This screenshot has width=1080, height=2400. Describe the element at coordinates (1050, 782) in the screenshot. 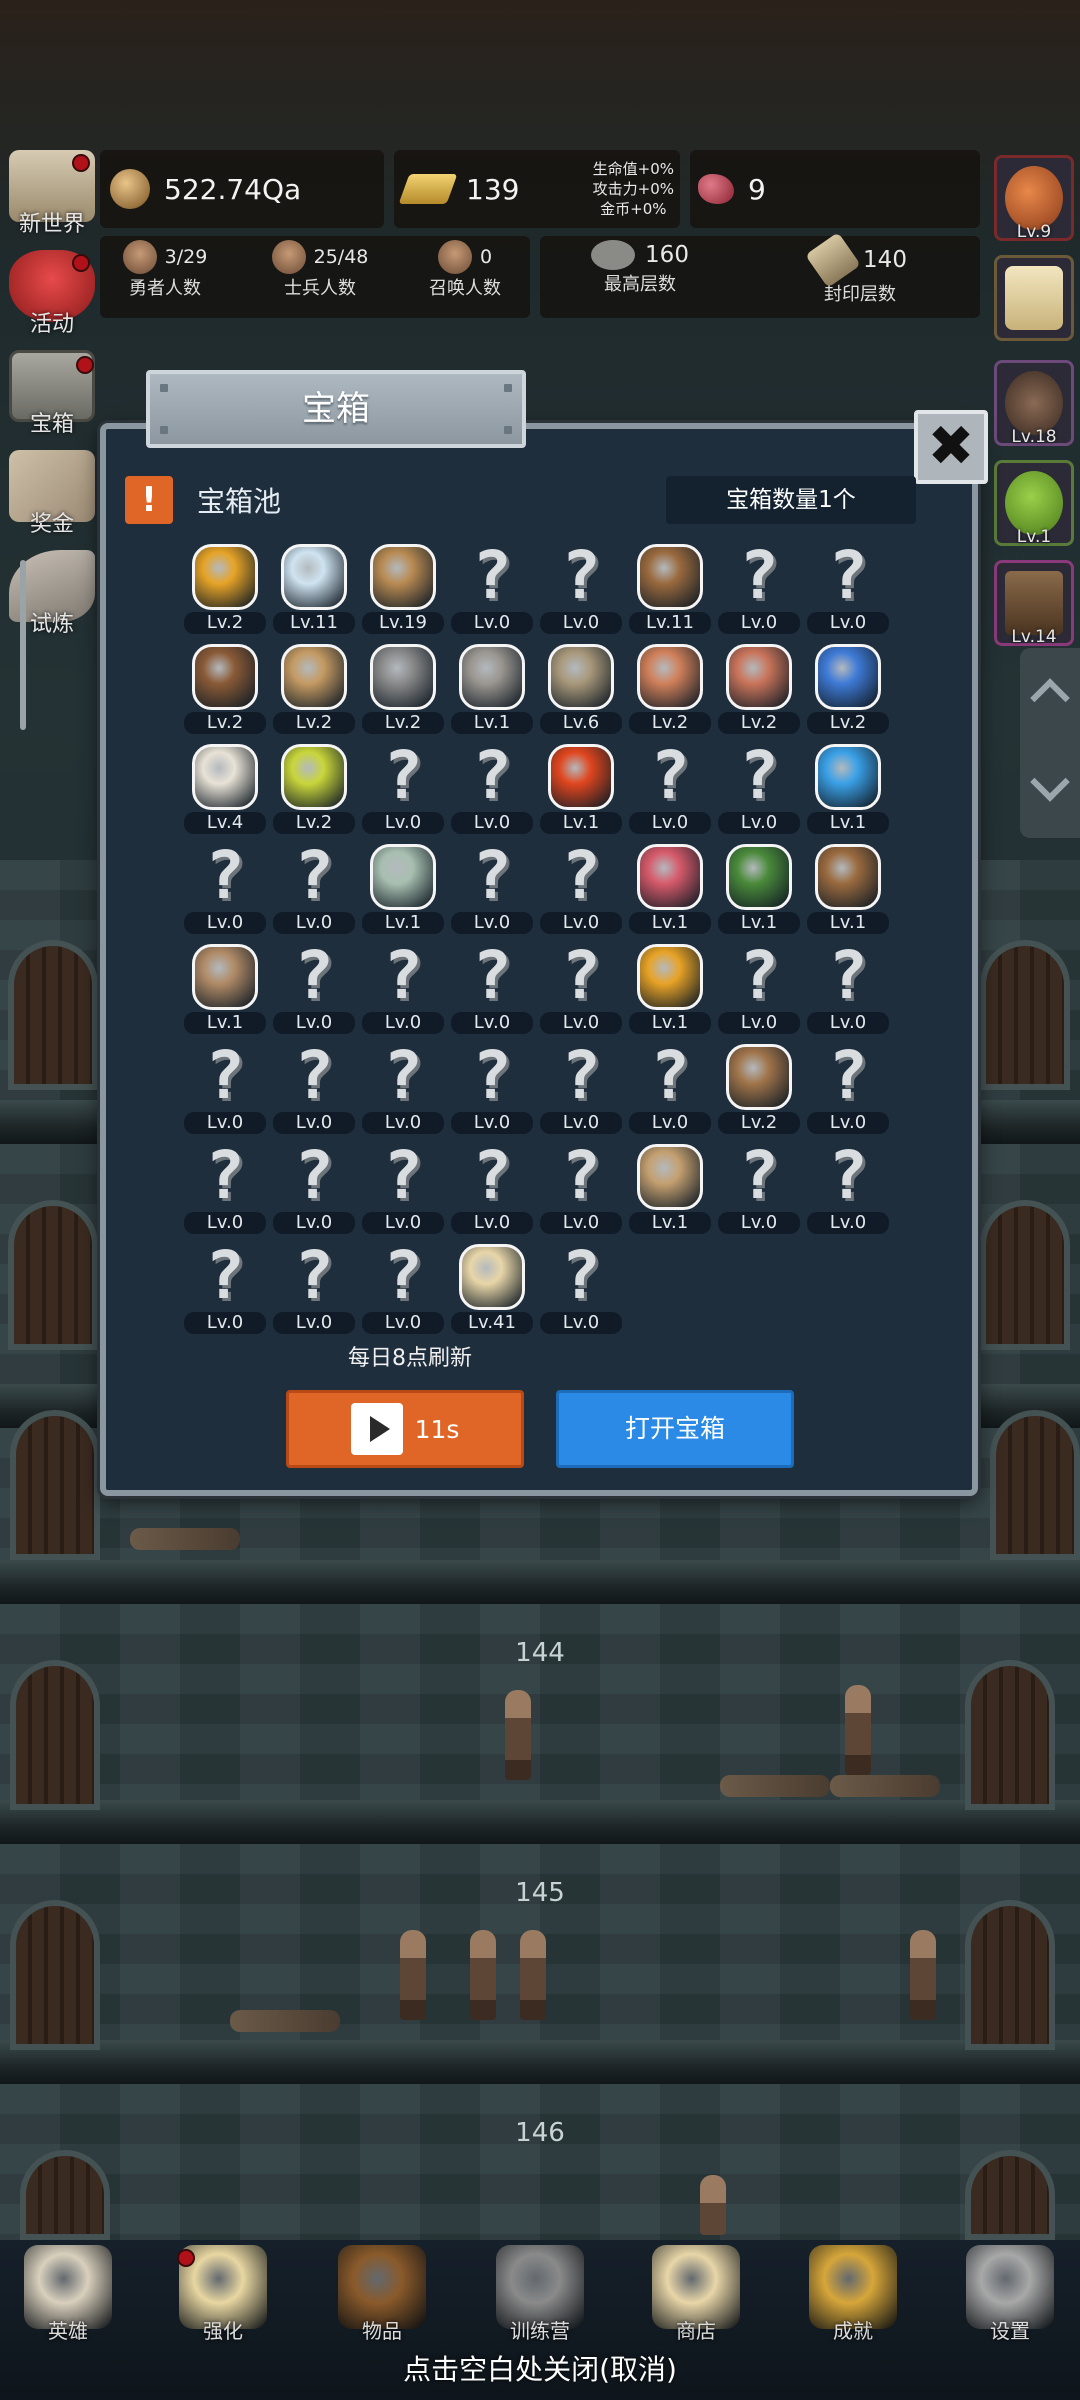

I see `chevron-down-icon` at that location.